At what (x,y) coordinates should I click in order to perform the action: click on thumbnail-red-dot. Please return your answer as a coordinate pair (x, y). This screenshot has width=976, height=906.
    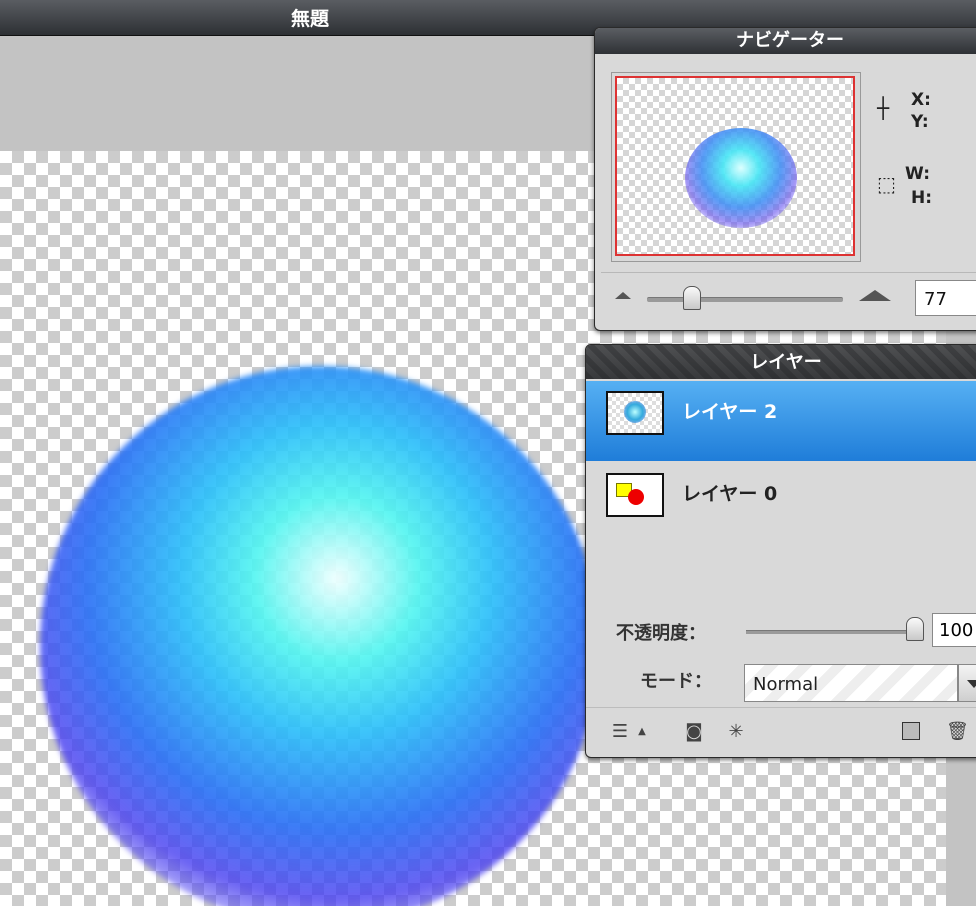
    Looking at the image, I should click on (636, 497).